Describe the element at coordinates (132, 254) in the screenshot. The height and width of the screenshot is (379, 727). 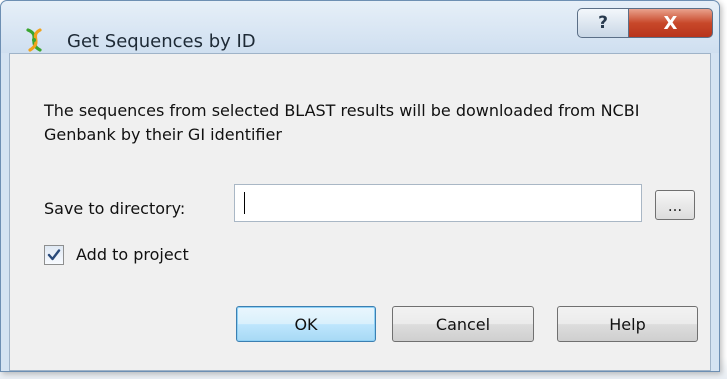
I see `add-to-project-label: Add to project` at that location.